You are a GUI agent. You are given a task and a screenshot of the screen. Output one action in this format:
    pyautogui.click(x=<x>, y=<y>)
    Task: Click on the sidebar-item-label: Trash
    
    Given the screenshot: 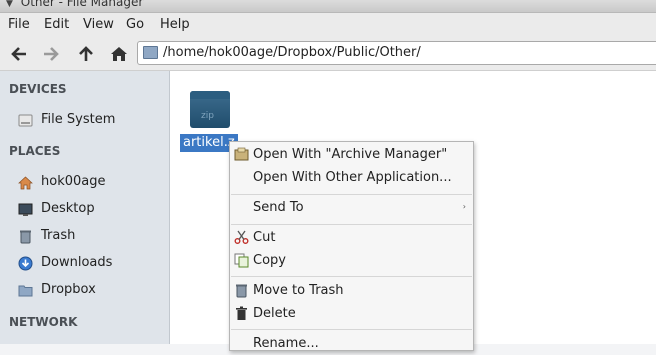 What is the action you would take?
    pyautogui.click(x=58, y=235)
    